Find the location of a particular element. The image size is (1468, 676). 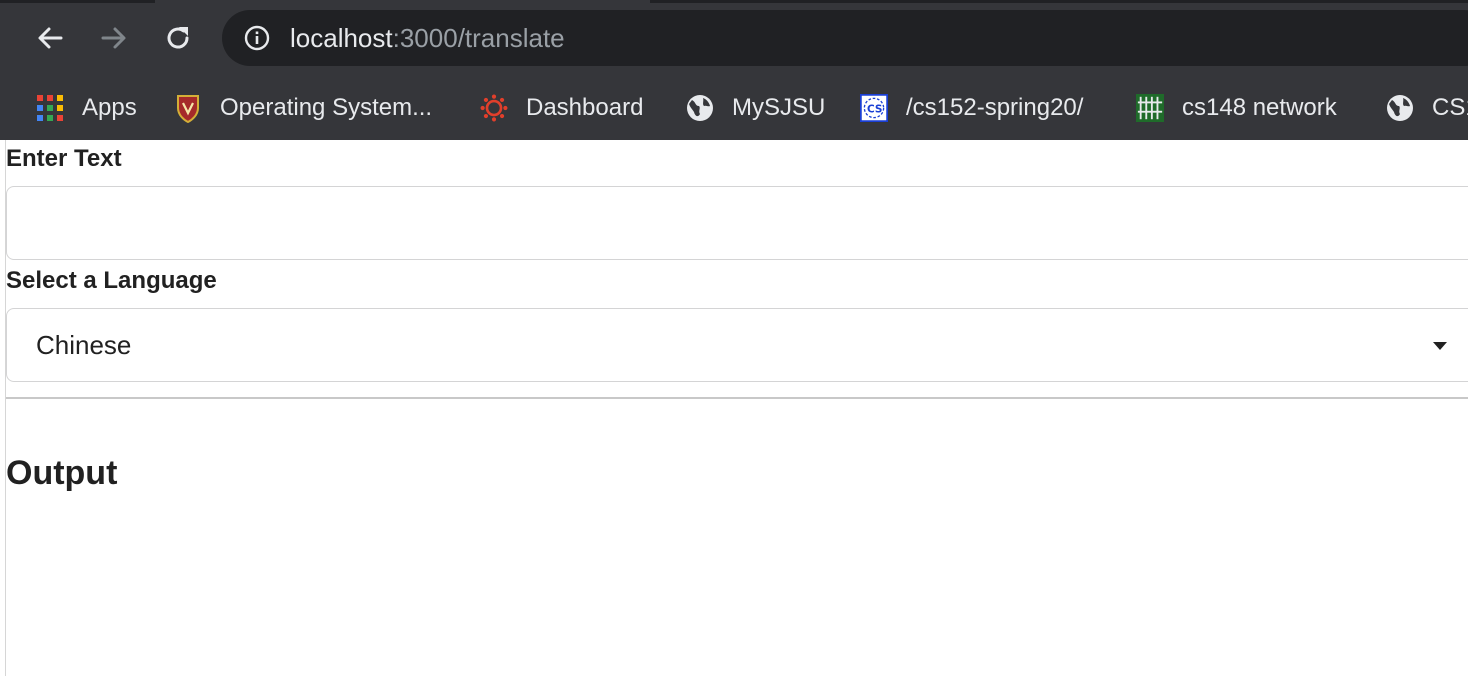

language-selected-value: Chinese is located at coordinates (84, 345).